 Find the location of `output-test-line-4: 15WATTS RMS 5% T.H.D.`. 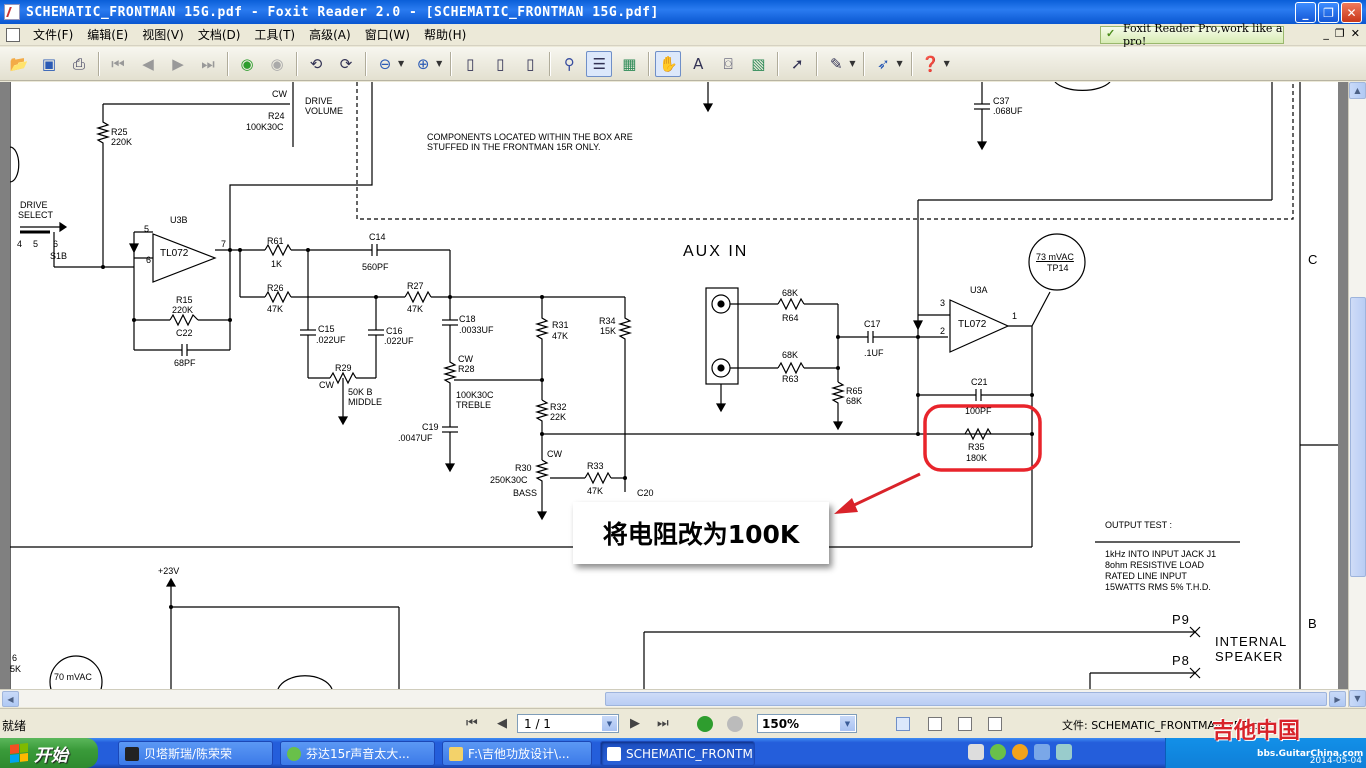

output-test-line-4: 15WATTS RMS 5% T.H.D. is located at coordinates (1158, 587).